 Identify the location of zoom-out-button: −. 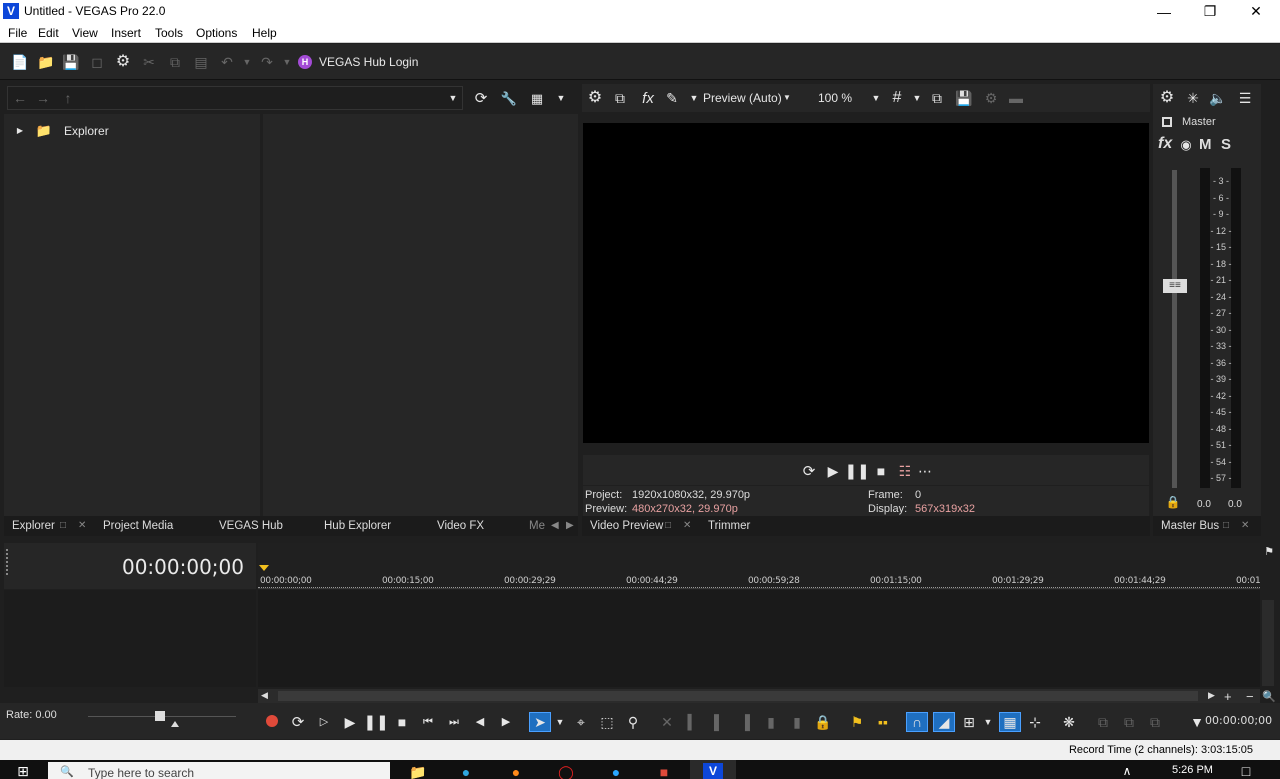
(1250, 696).